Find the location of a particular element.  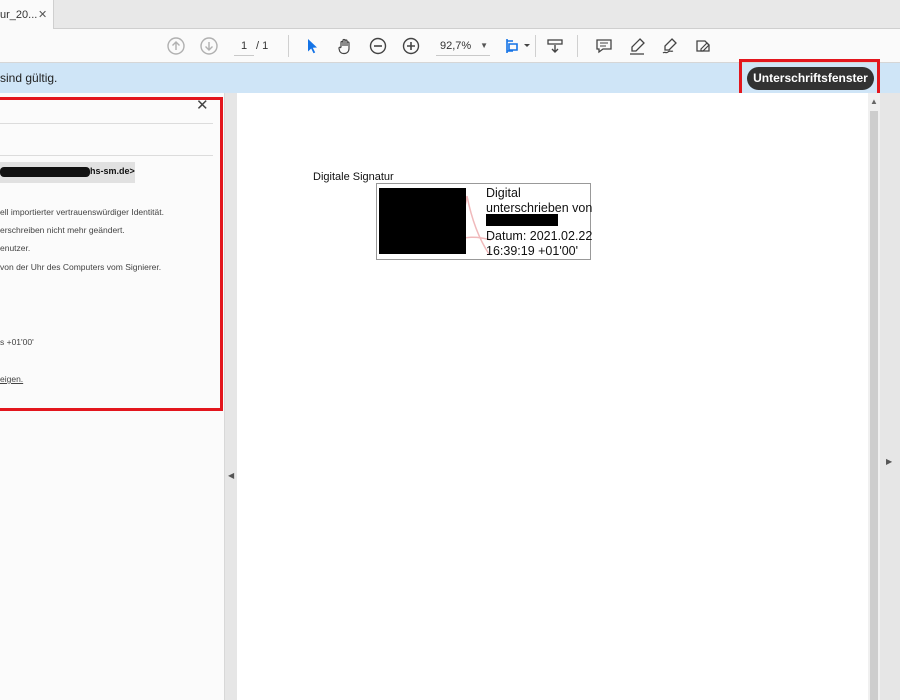

signature-date-line: Datum: 2021.02.22 is located at coordinates (539, 236).